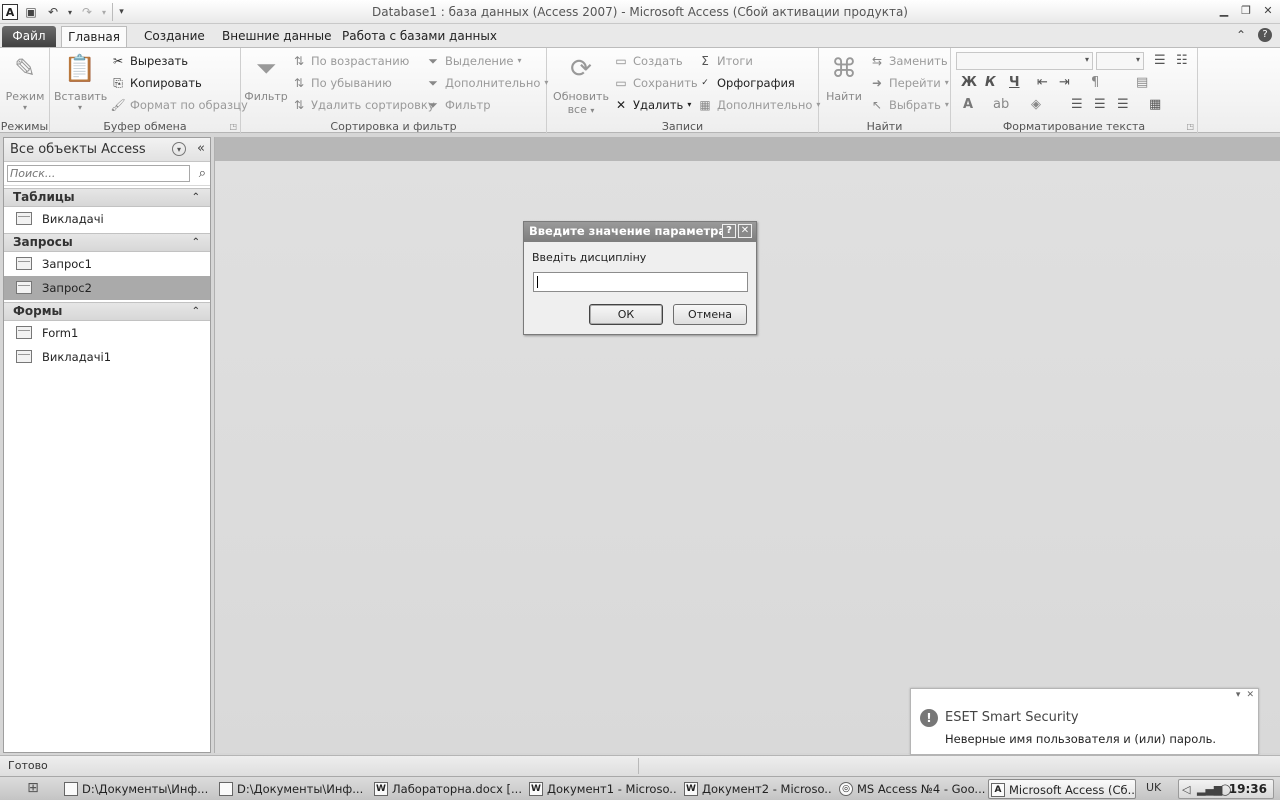 The width and height of the screenshot is (1280, 800). What do you see at coordinates (1036, 104) in the screenshot?
I see `fill-color-icon: ◈` at bounding box center [1036, 104].